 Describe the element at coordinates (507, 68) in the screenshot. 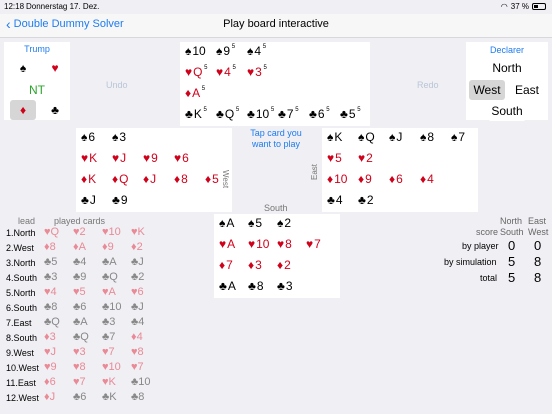

I see `declarer-north-button: North` at that location.